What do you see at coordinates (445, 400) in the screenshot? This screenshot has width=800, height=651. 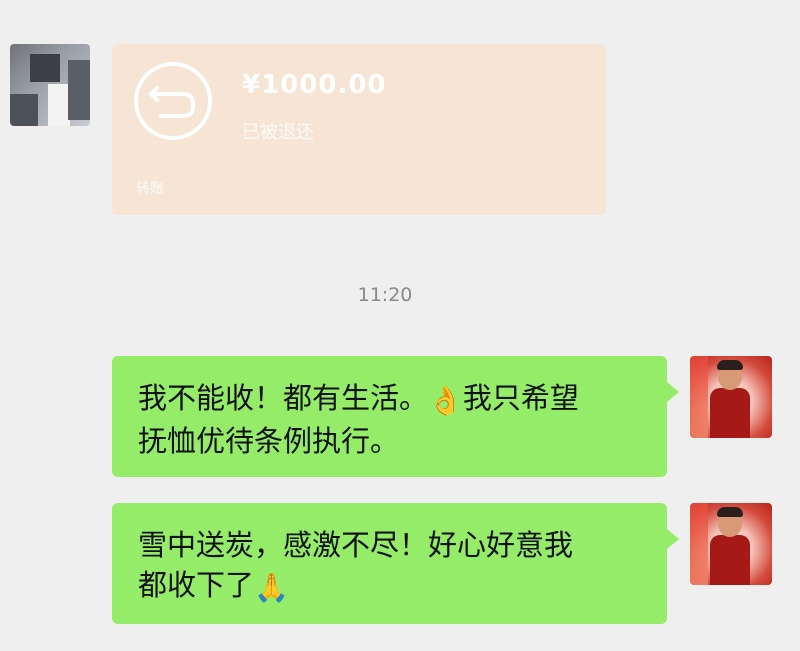 I see `ok-hand-icon: 👌` at bounding box center [445, 400].